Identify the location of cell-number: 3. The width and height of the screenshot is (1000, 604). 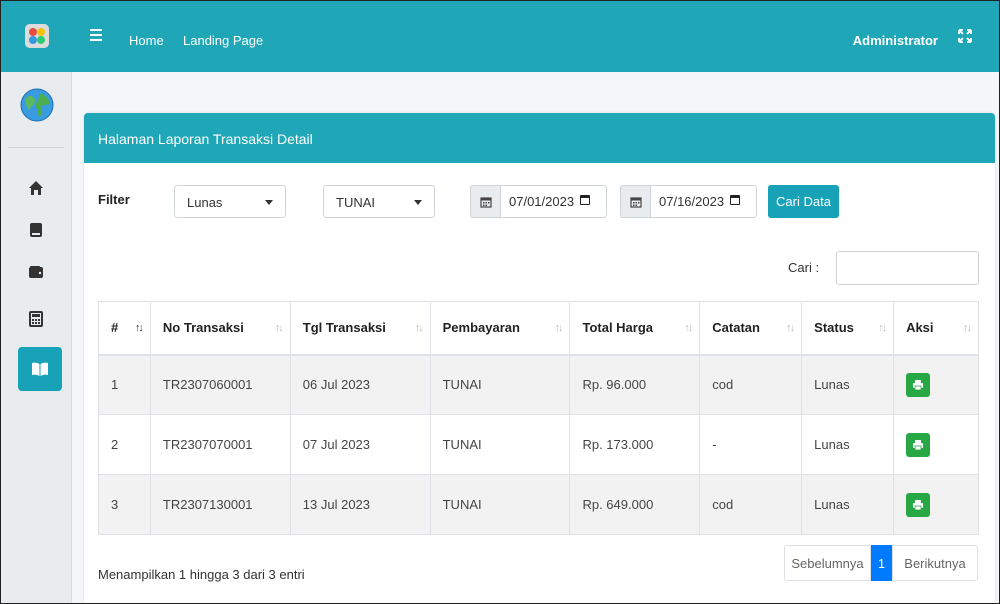
(124, 504).